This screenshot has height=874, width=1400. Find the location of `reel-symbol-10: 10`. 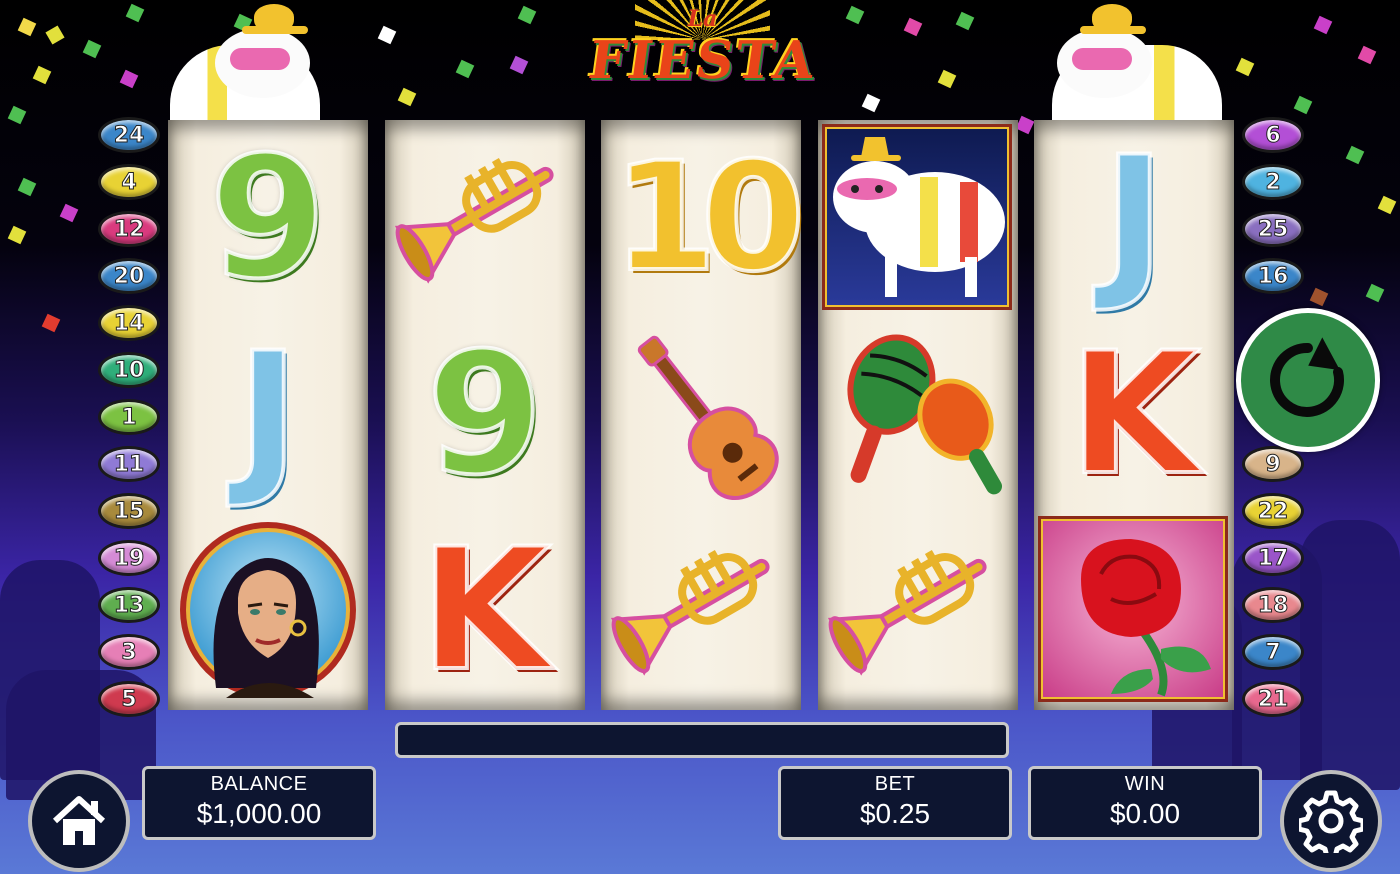

reel-symbol-10: 10 is located at coordinates (704, 218).